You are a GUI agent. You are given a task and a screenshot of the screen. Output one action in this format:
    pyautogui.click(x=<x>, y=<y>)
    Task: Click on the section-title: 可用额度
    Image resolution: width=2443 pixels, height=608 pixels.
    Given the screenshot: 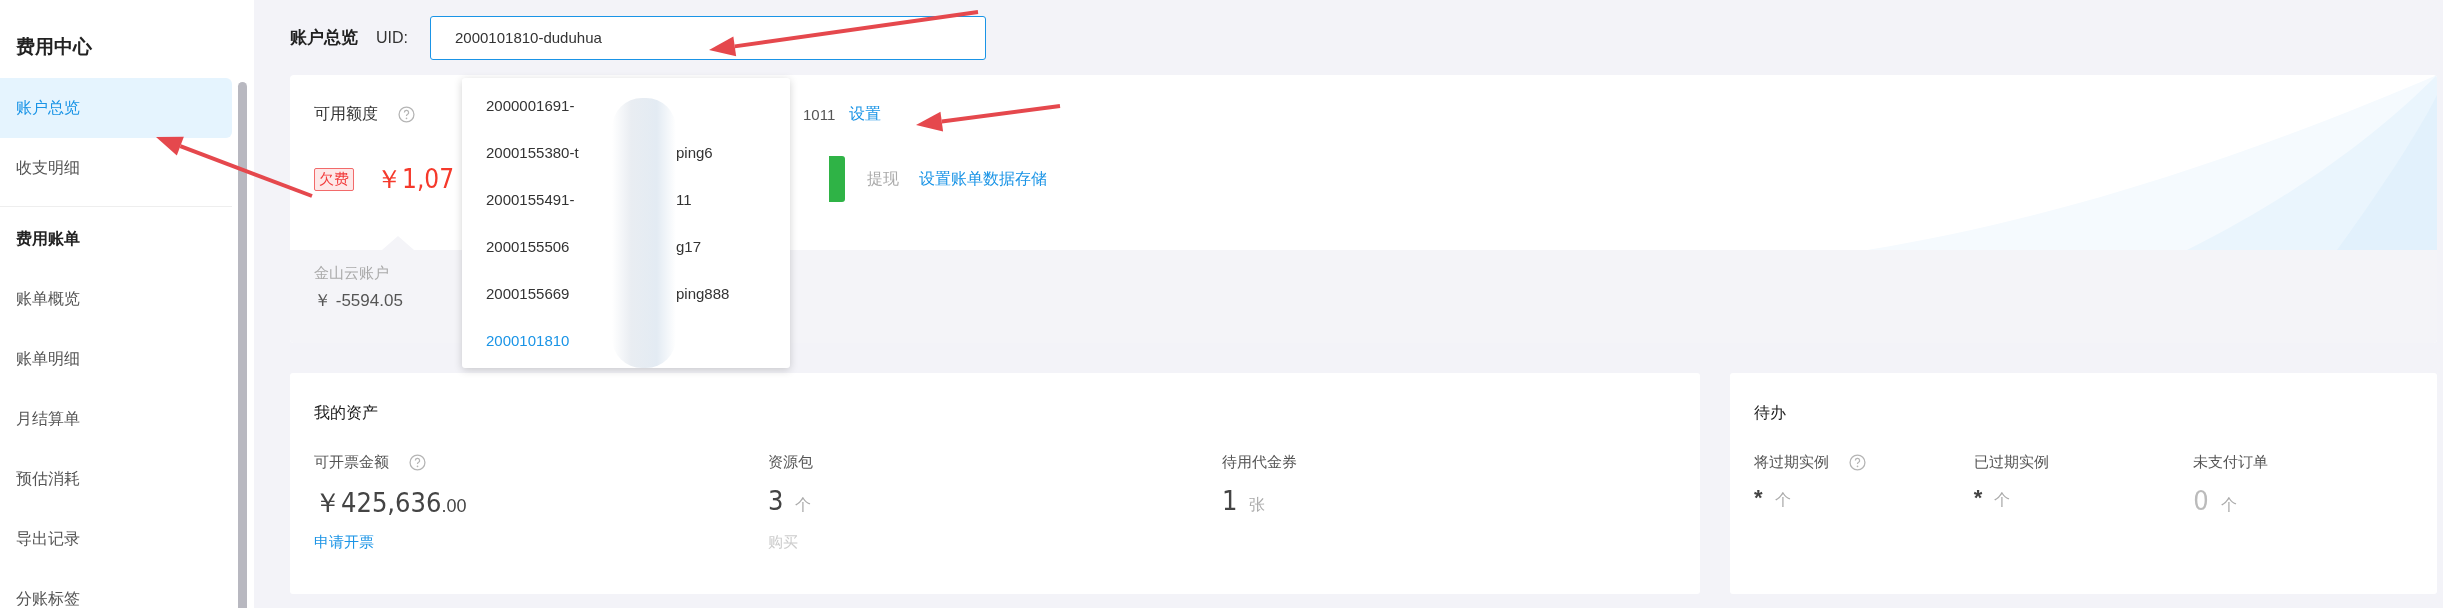 What is the action you would take?
    pyautogui.click(x=346, y=113)
    